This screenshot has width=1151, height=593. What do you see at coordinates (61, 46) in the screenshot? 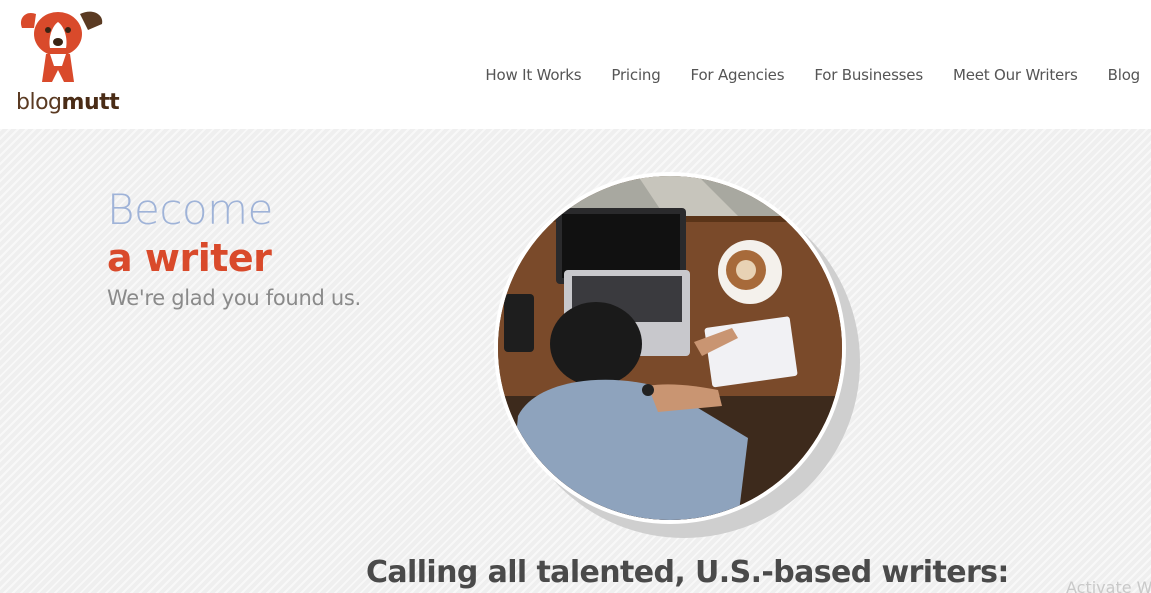
I see `dog-logo-icon` at bounding box center [61, 46].